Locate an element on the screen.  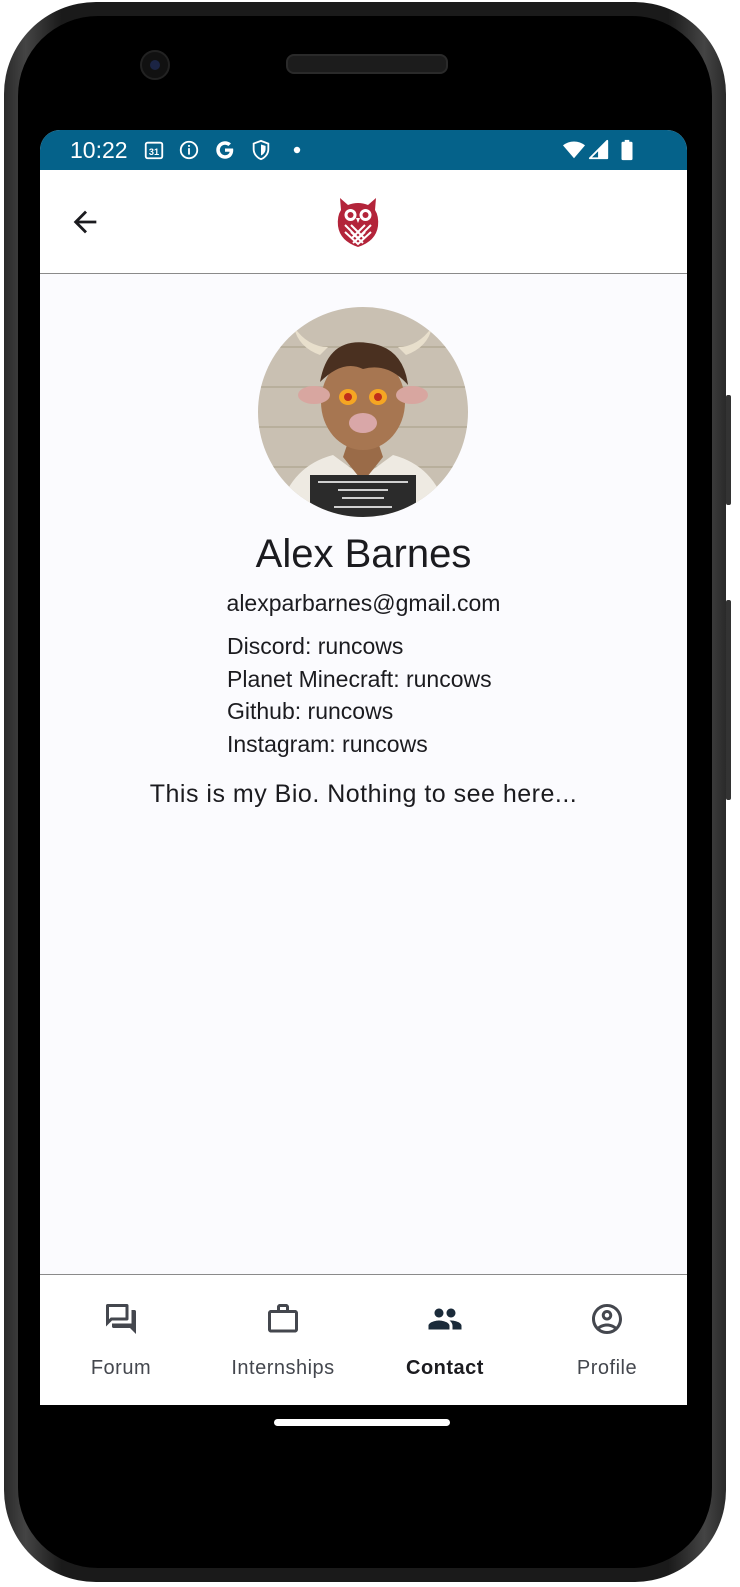
notification-dot-icon is located at coordinates (297, 150).